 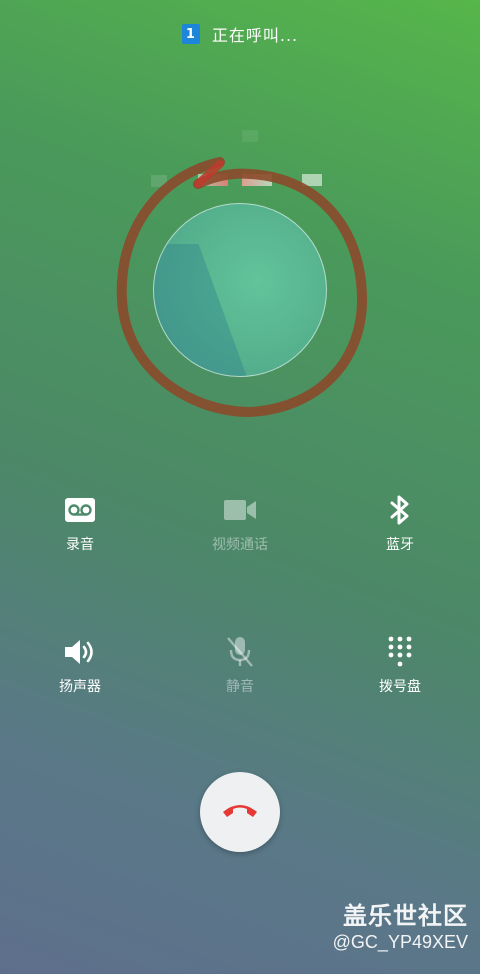 I want to click on call-actions-row-1: 录音 视频通话 蓝牙, so click(x=240, y=523).